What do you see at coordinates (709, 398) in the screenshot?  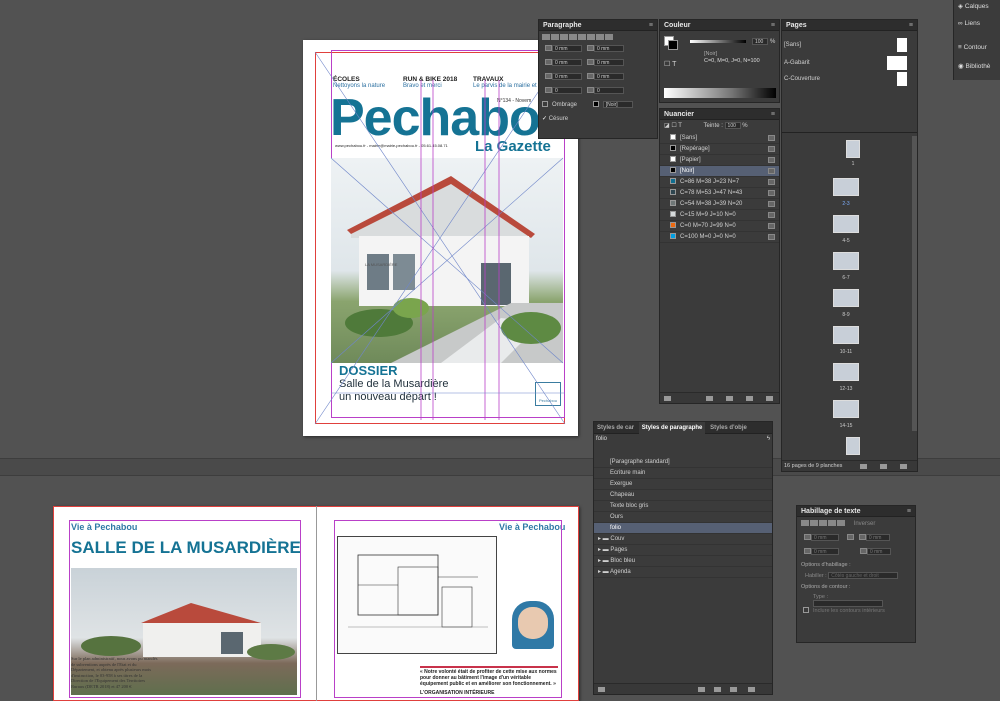 I see `new-group-icon` at bounding box center [709, 398].